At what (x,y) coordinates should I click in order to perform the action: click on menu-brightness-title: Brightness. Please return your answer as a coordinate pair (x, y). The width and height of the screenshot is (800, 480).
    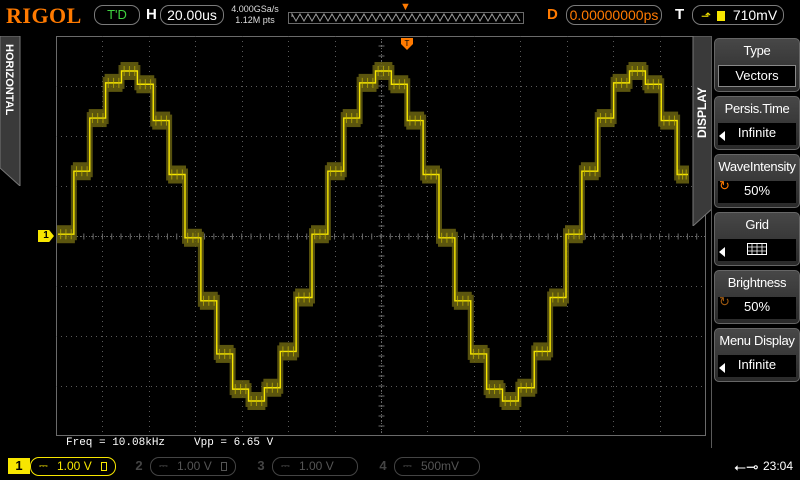
    Looking at the image, I should click on (757, 282).